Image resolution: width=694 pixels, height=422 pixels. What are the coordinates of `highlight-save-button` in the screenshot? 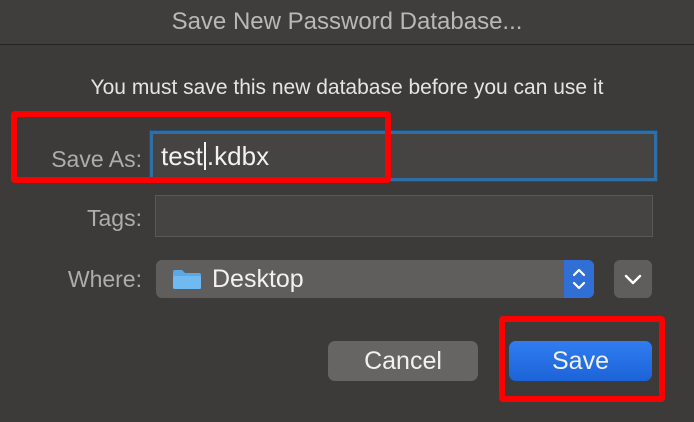 It's located at (582, 359).